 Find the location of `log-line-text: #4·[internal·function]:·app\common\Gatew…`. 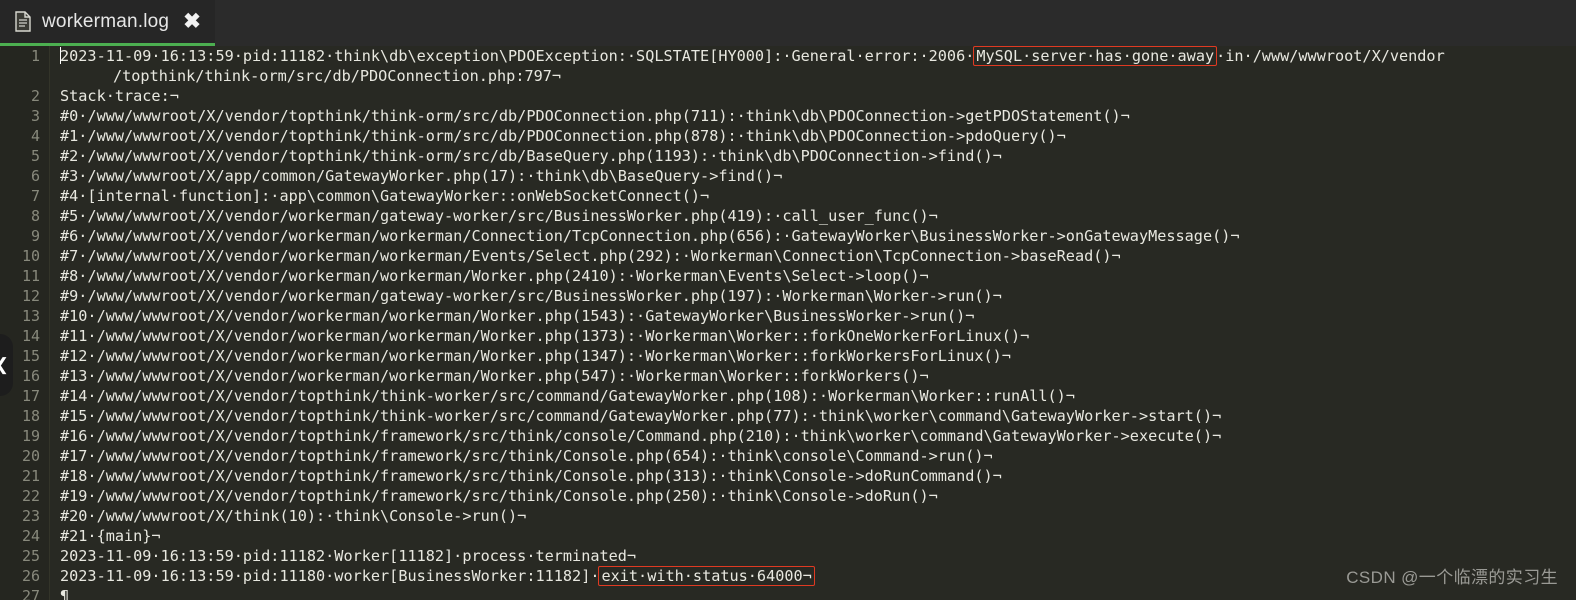

log-line-text: #4·[internal·function]:·app\common\Gatew… is located at coordinates (385, 196).